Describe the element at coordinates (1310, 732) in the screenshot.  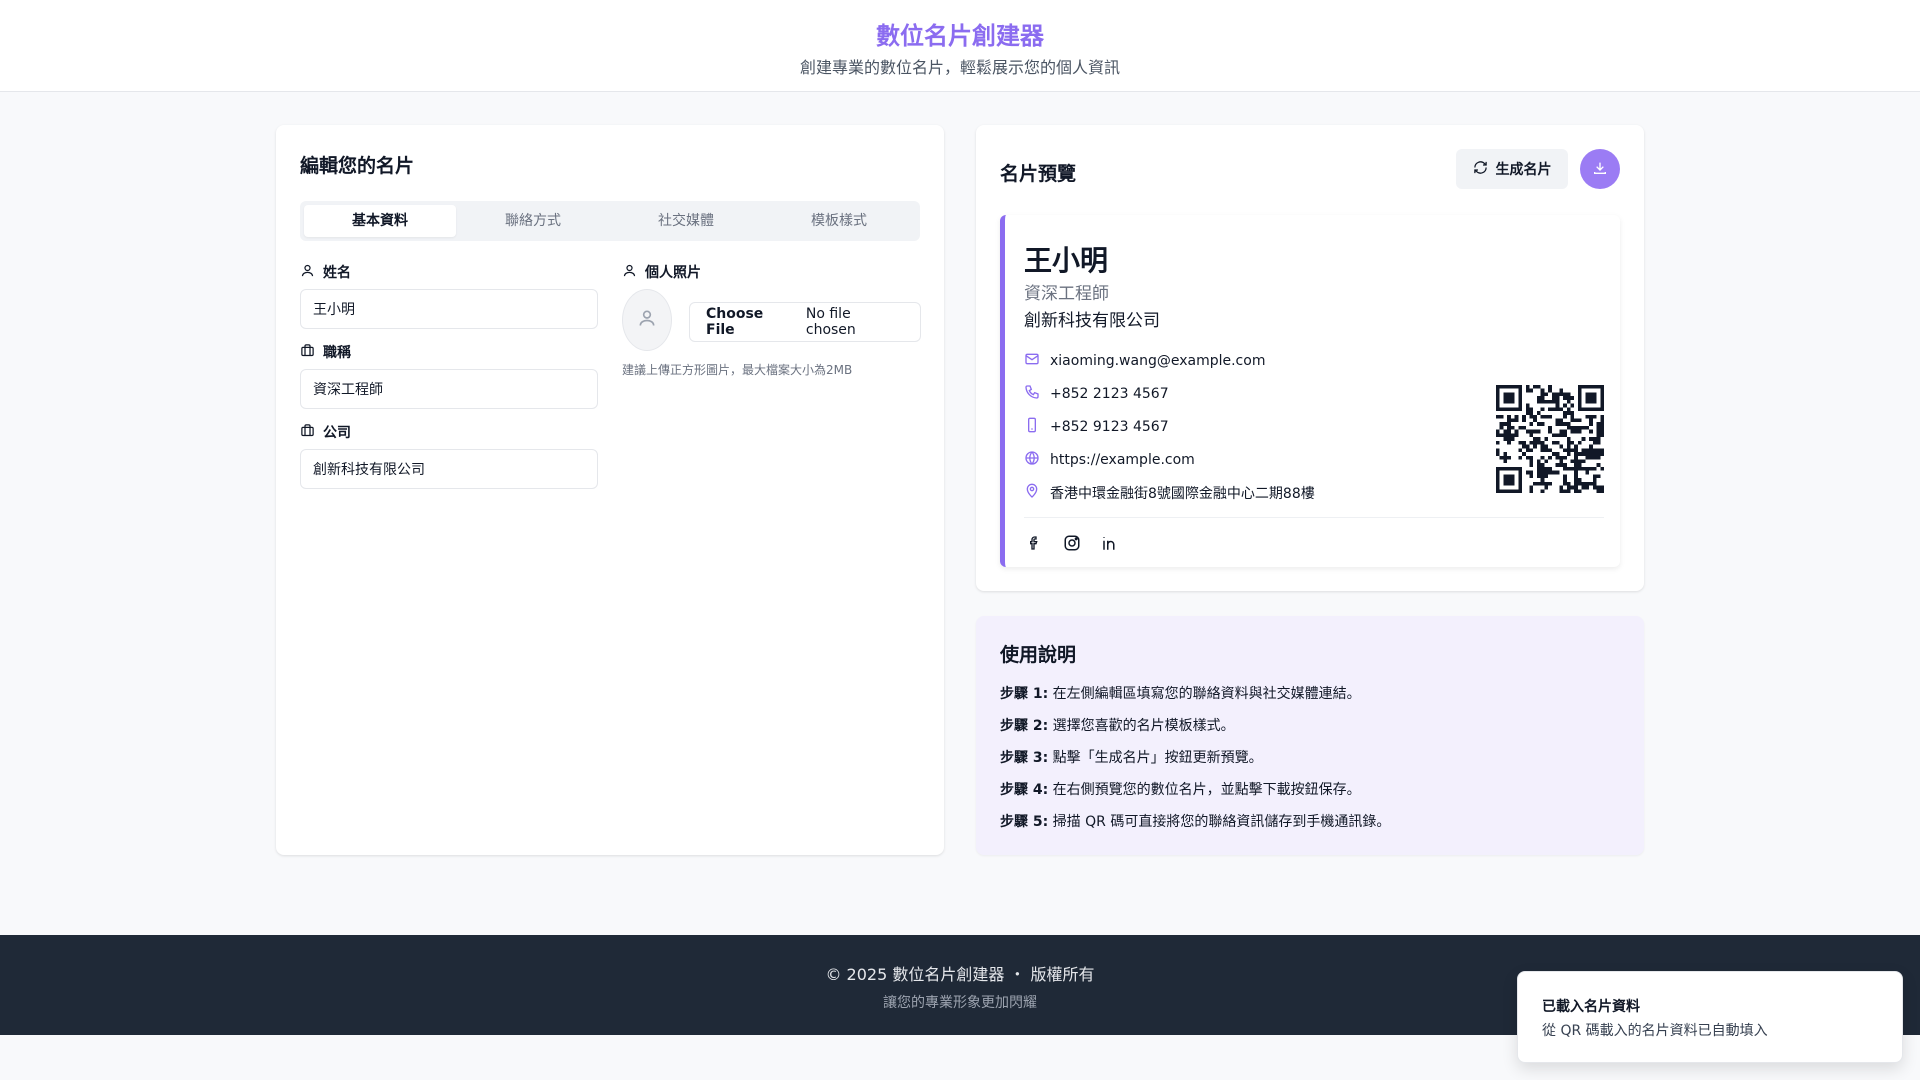
I see `help-step: 步驟 2: 選擇您喜歡的名片模板樣式。` at that location.